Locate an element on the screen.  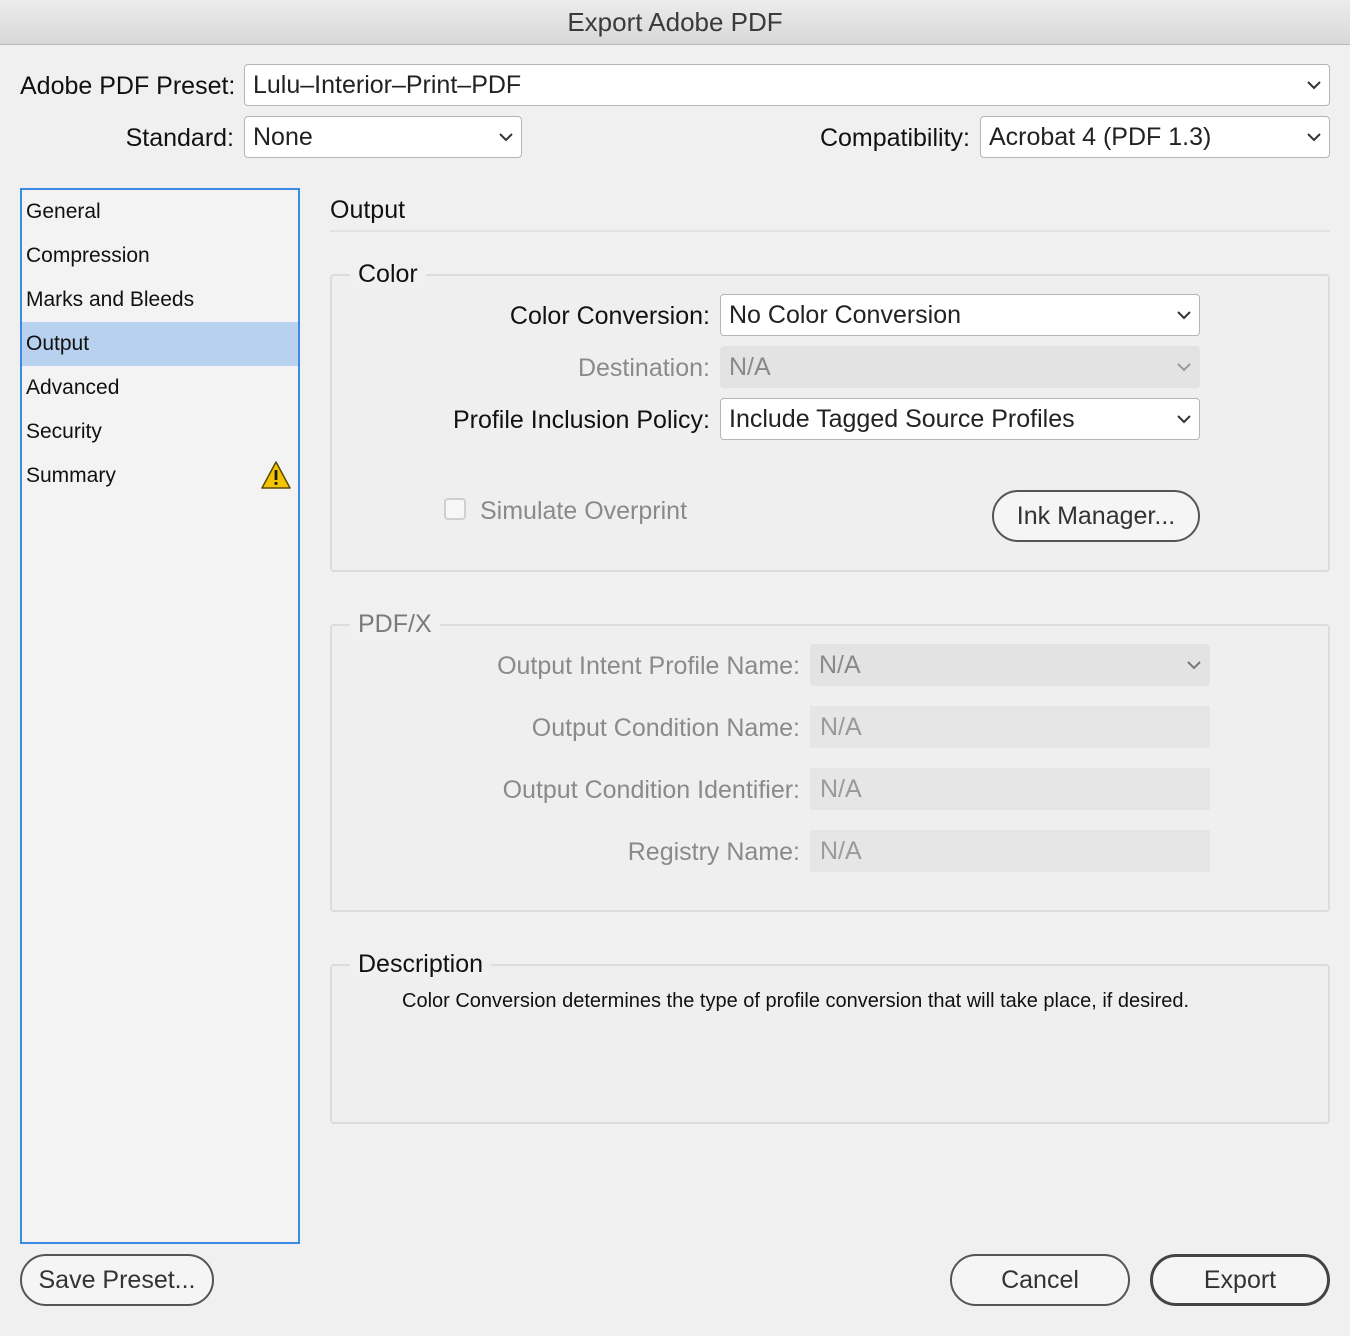
output-condition-name-label: Output Condition Name: is located at coordinates (665, 728).